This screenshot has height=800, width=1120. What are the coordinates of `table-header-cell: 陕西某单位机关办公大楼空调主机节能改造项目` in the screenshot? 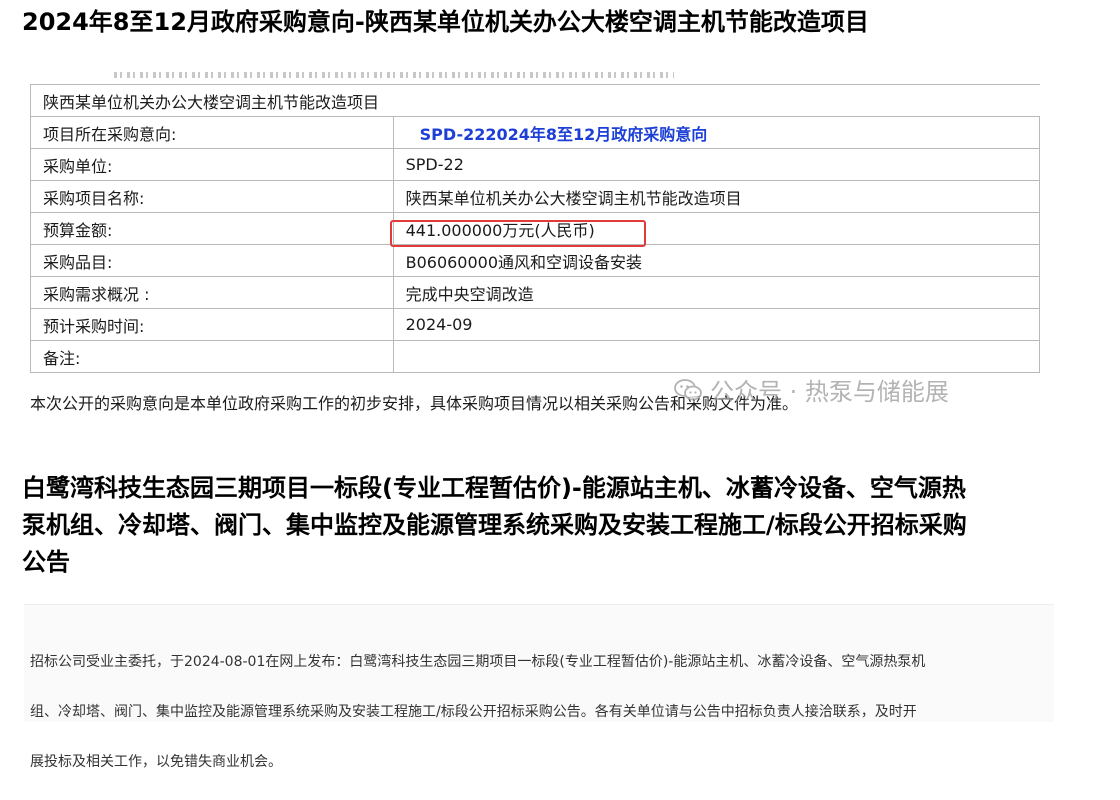 It's located at (535, 100).